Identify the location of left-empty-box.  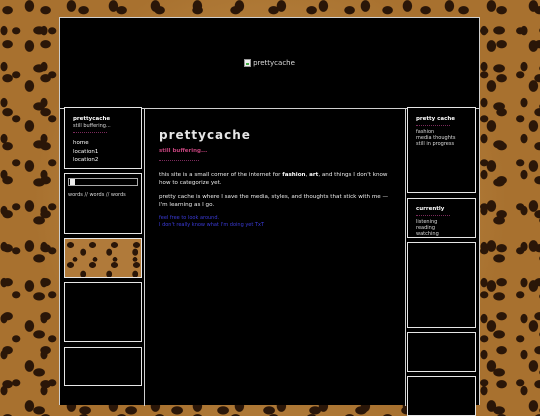
(103, 312).